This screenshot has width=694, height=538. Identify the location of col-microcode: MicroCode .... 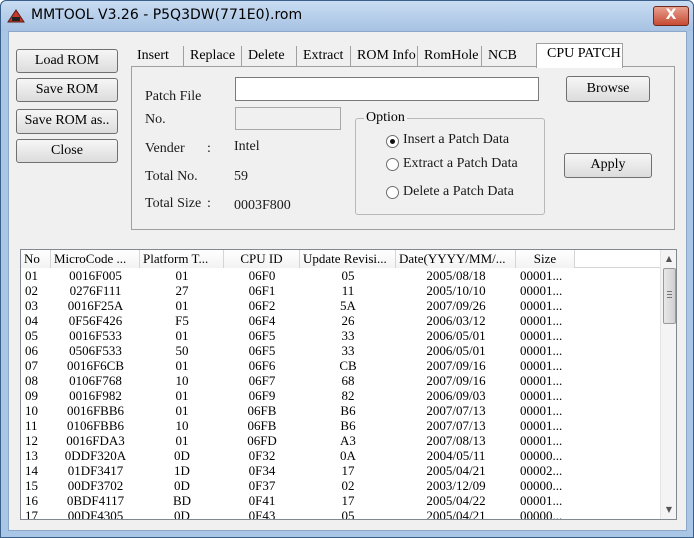
(95, 259).